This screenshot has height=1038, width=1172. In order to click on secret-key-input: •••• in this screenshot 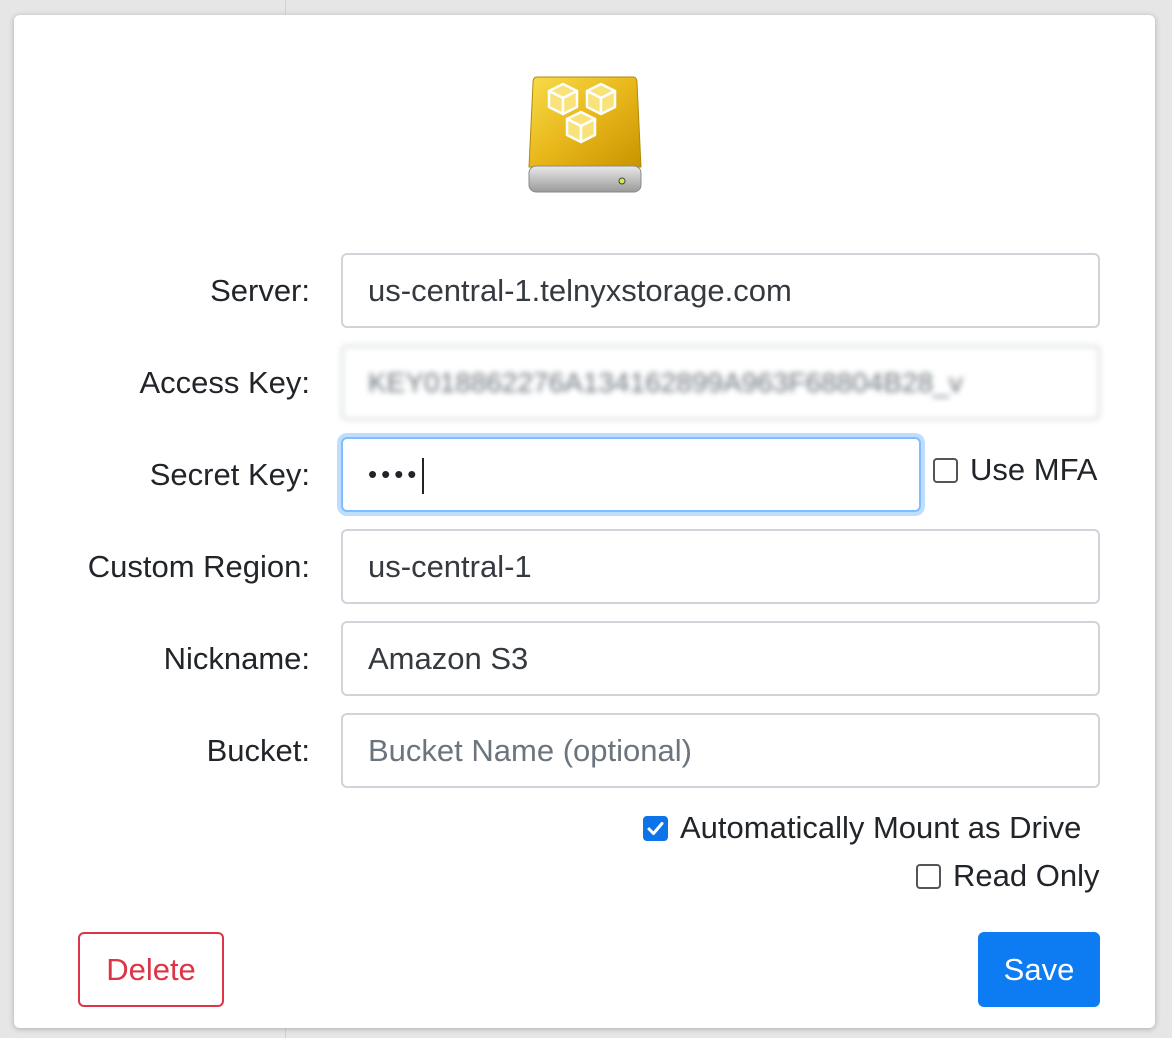, I will do `click(631, 474)`.